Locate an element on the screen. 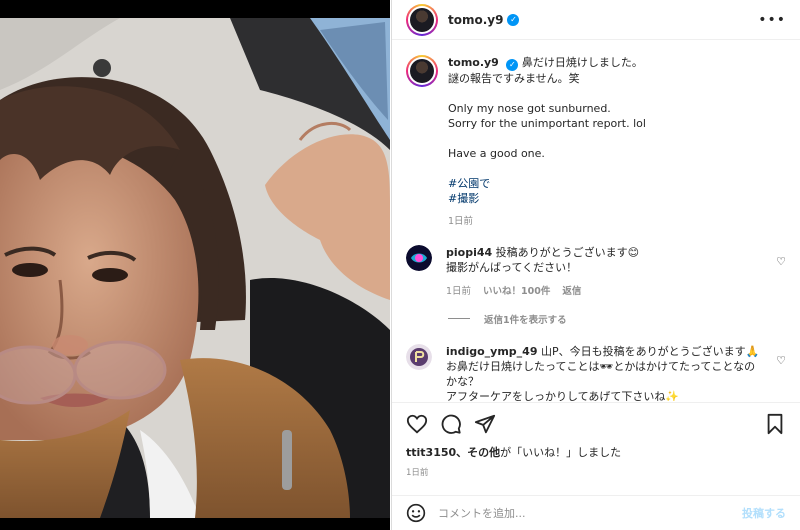  comment-bubble-icon is located at coordinates (451, 424).